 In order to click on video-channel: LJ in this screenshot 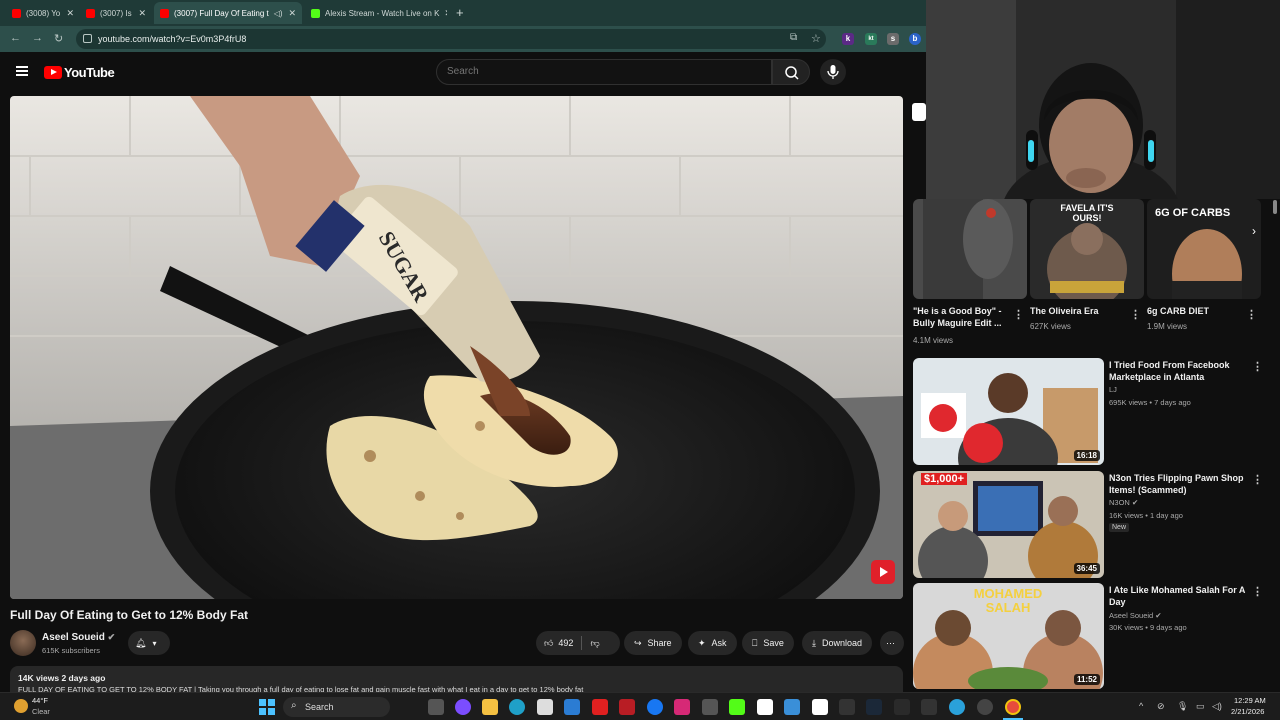, I will do `click(1113, 389)`.